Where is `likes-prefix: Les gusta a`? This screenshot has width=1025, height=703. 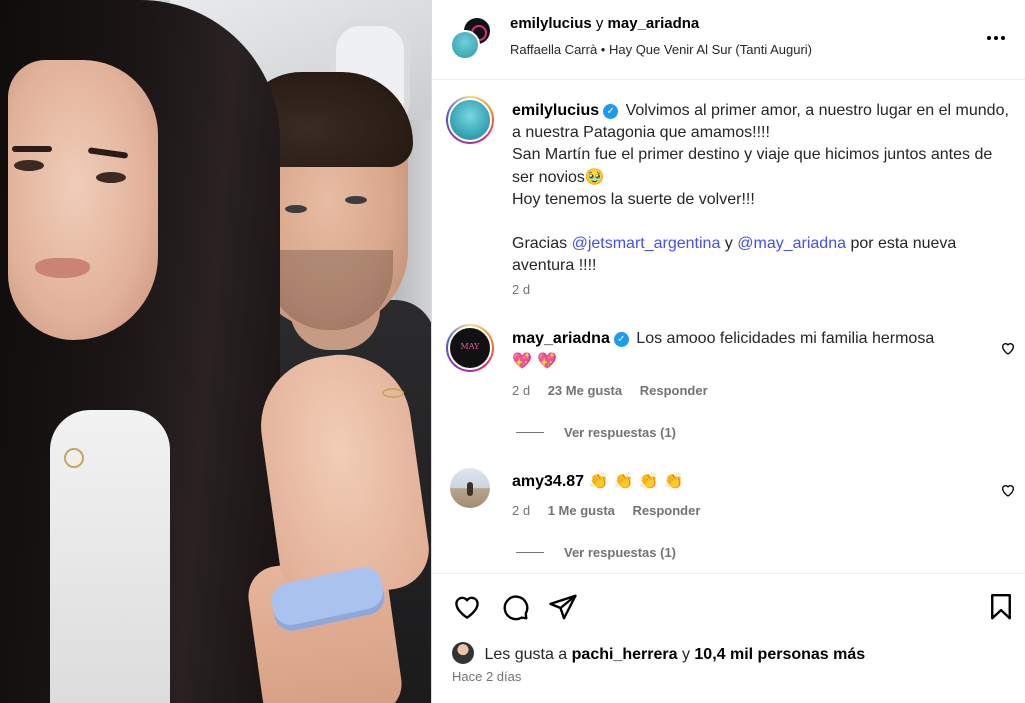
likes-prefix: Les gusta a is located at coordinates (526, 654).